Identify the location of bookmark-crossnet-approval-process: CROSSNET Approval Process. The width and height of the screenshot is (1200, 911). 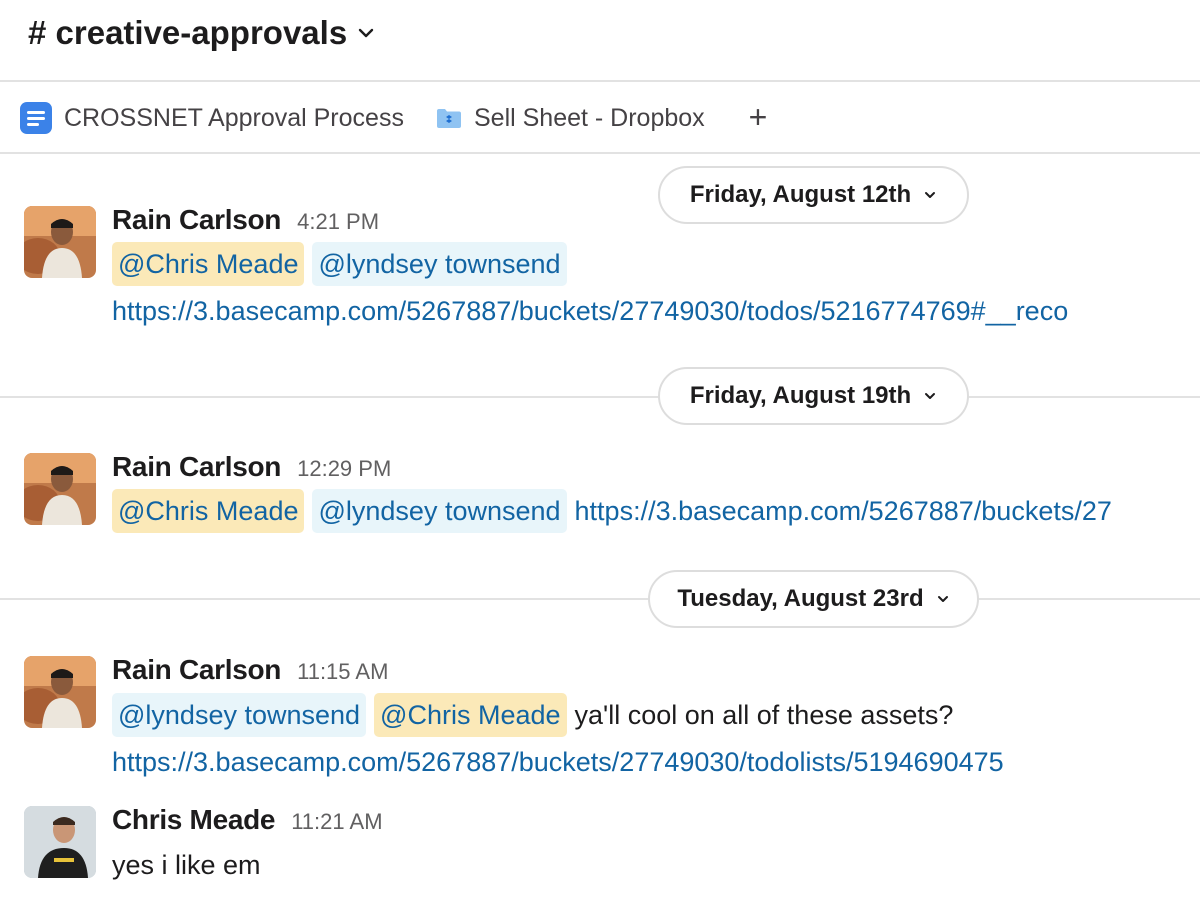
(212, 118).